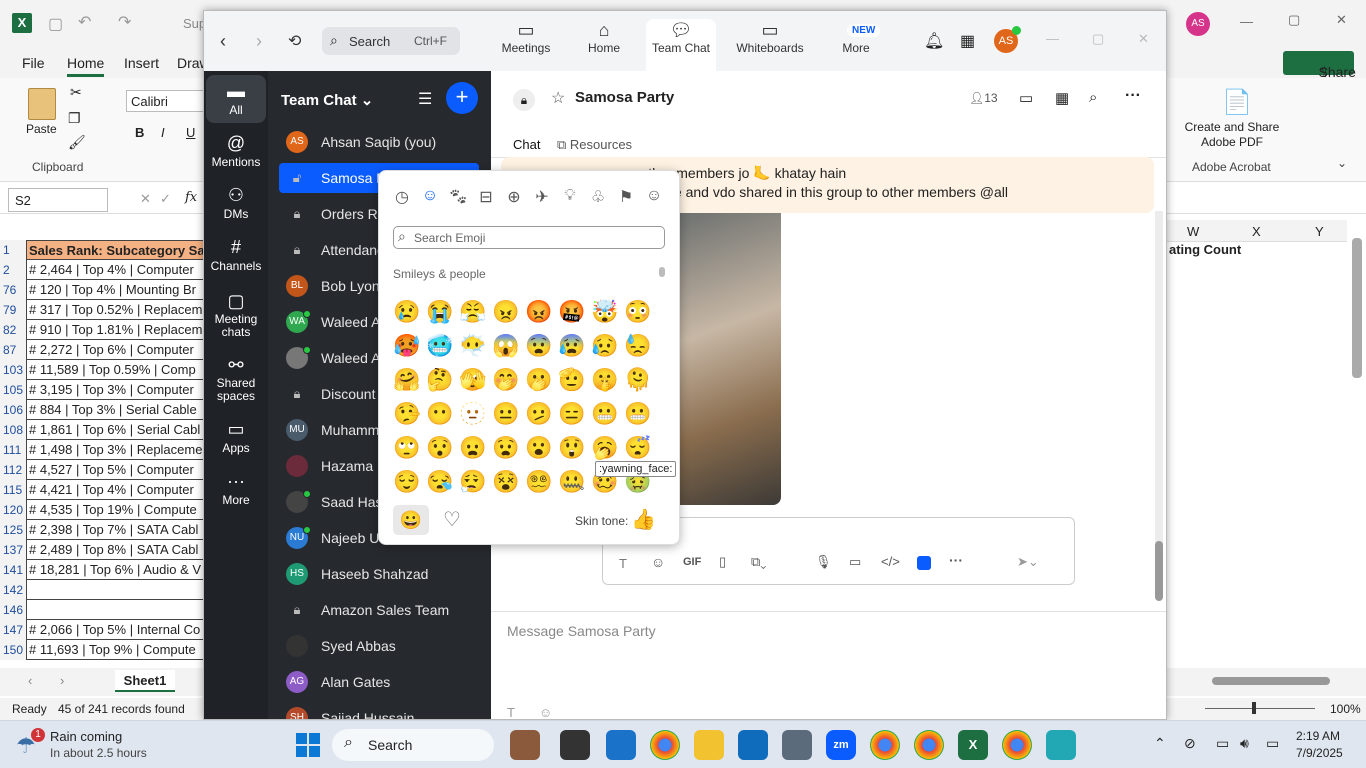 This screenshot has width=1366, height=768. What do you see at coordinates (77, 142) in the screenshot?
I see `format-painter-icon: 🖌` at bounding box center [77, 142].